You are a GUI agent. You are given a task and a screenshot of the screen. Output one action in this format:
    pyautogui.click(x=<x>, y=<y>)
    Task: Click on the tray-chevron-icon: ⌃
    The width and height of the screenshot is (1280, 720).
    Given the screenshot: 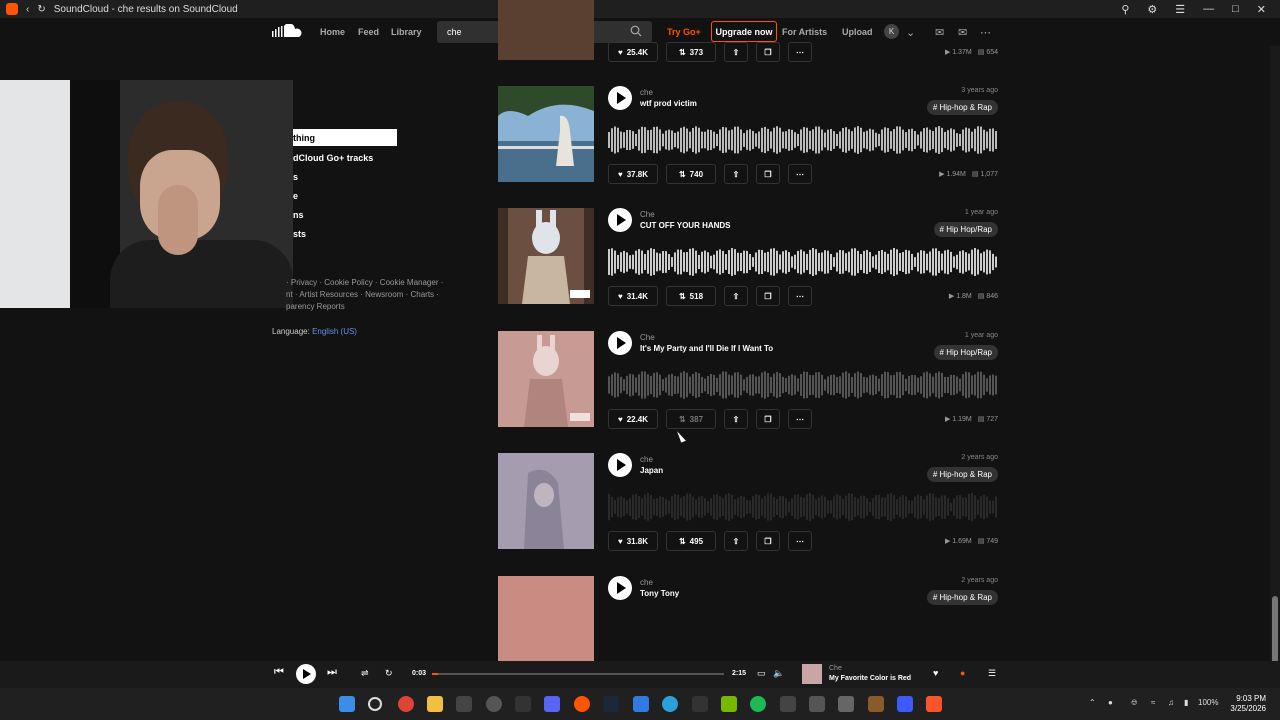 What is the action you would take?
    pyautogui.click(x=1092, y=702)
    